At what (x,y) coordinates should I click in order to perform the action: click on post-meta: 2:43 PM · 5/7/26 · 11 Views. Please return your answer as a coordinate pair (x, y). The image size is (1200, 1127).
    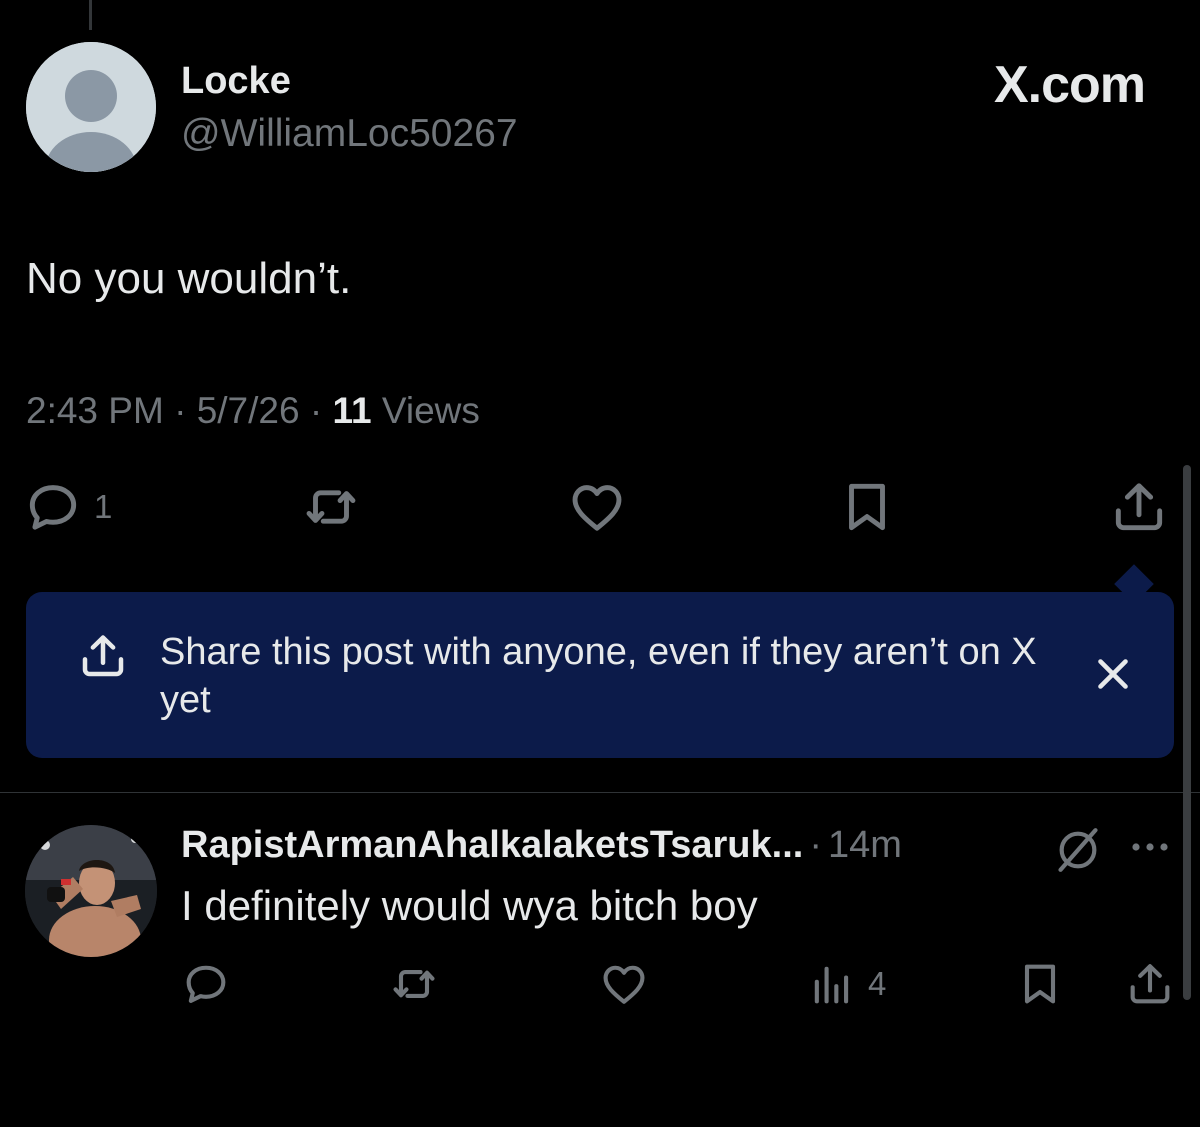
    Looking at the image, I should click on (253, 411).